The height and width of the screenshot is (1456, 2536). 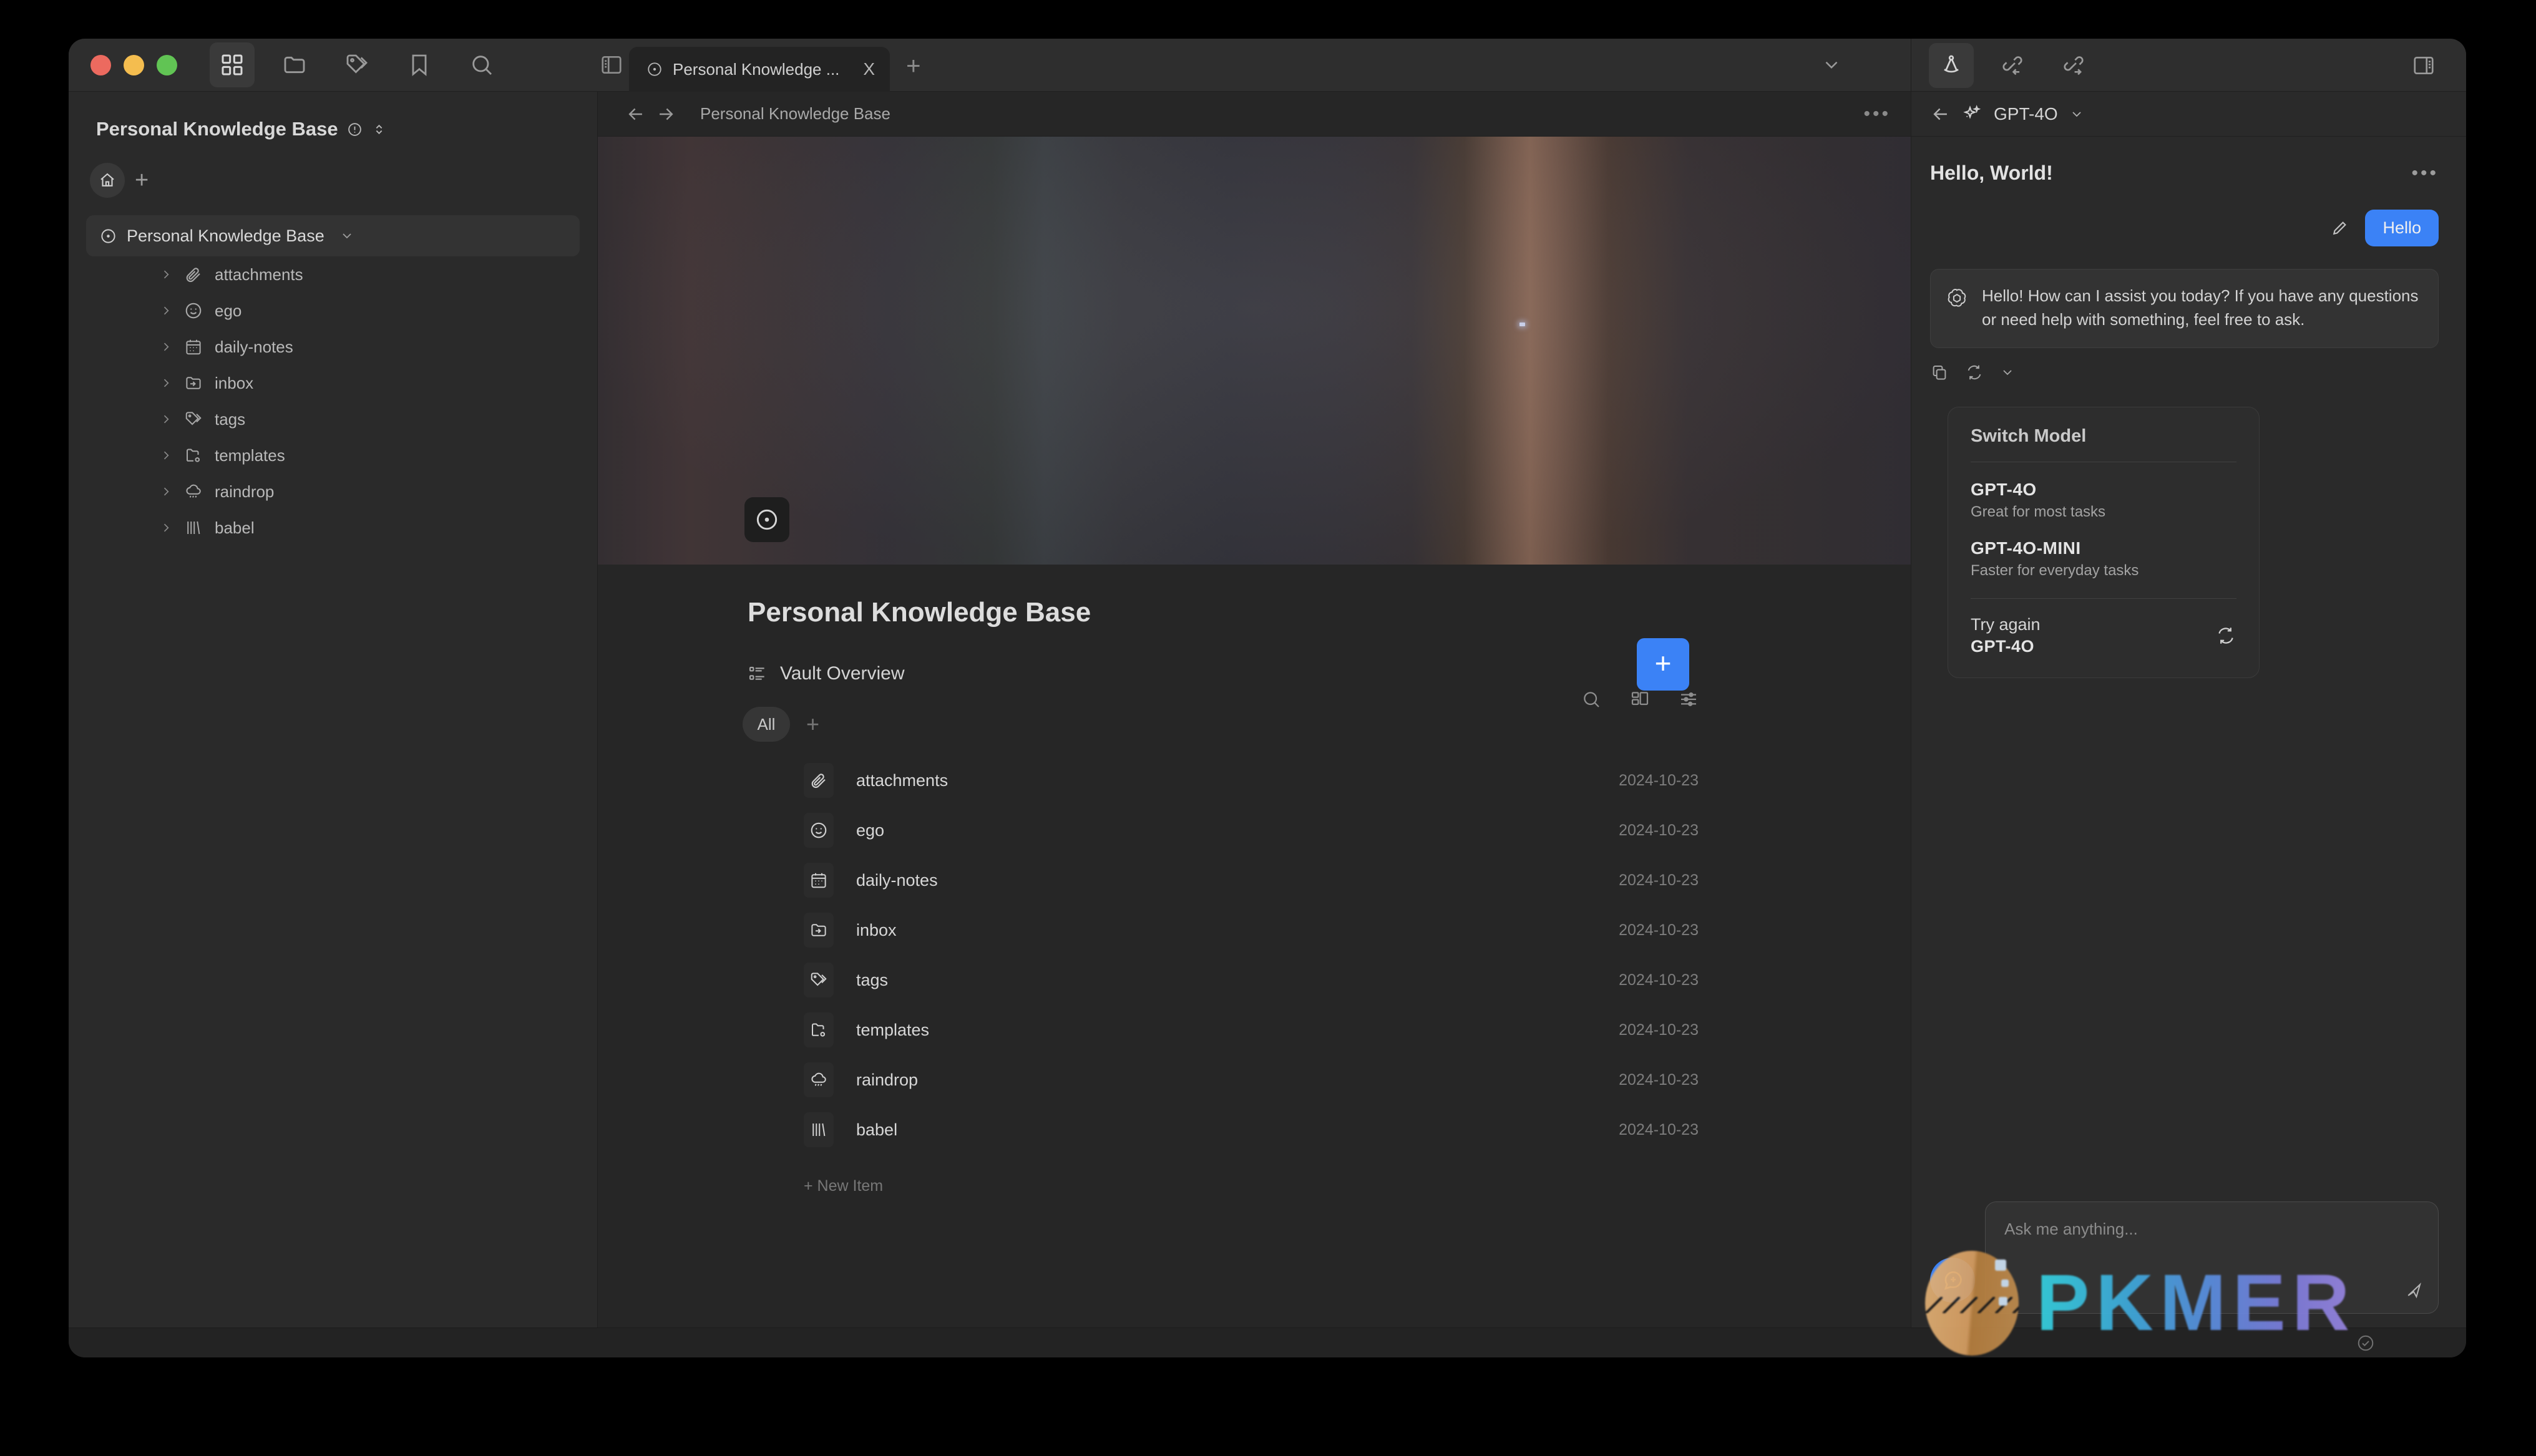 I want to click on smiley-icon, so click(x=193, y=310).